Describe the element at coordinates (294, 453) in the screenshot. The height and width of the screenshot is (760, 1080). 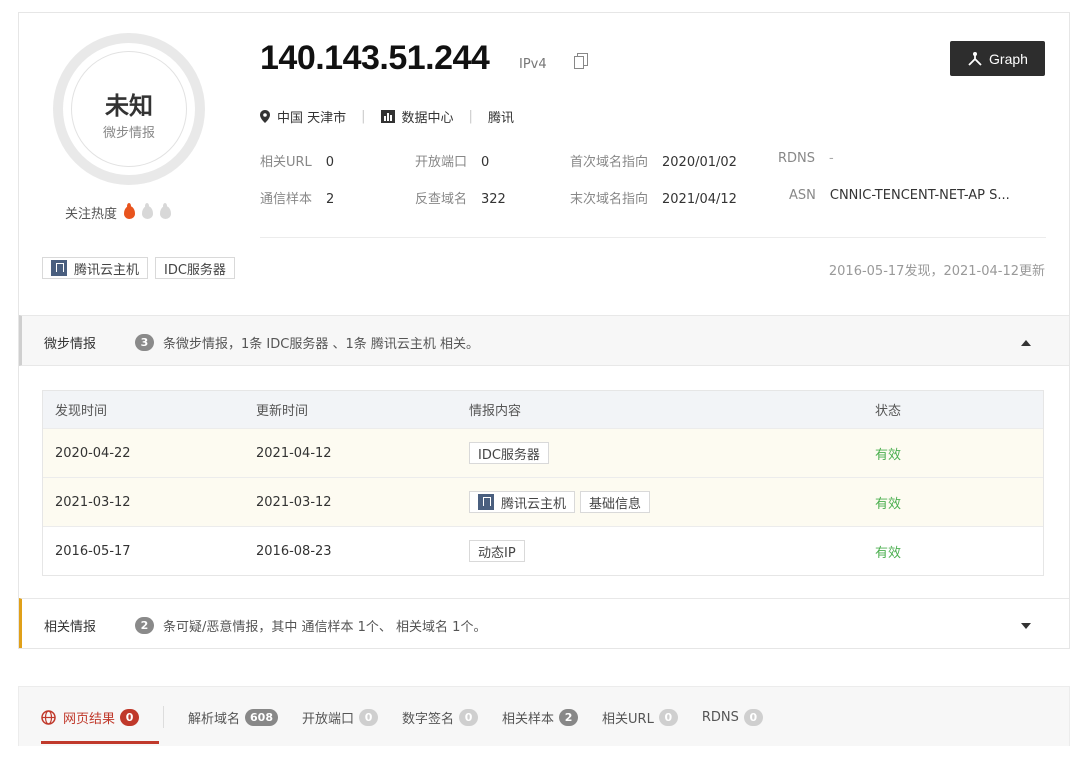
I see `cell-updated: 2021-04-12` at that location.